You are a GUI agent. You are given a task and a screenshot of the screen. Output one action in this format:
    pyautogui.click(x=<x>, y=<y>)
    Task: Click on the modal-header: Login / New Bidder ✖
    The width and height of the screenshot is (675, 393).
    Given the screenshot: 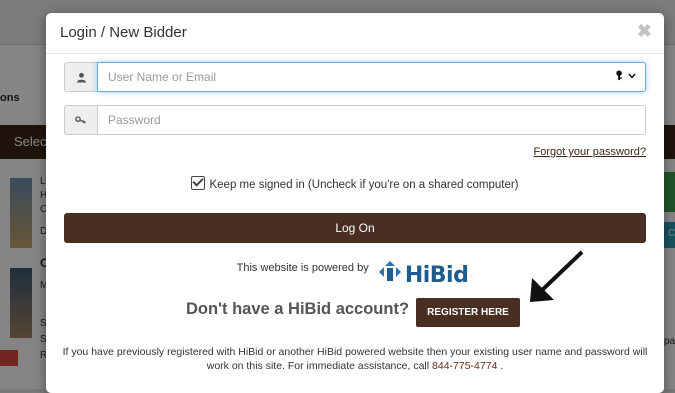 What is the action you would take?
    pyautogui.click(x=355, y=33)
    